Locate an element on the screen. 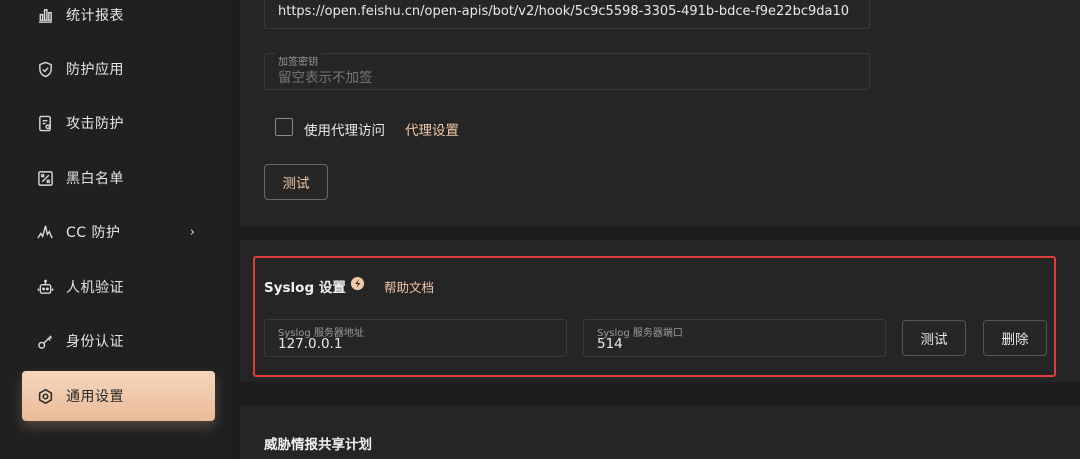 The height and width of the screenshot is (459, 1080). sidebar-item-captcha: 人机验证 is located at coordinates (118, 287).